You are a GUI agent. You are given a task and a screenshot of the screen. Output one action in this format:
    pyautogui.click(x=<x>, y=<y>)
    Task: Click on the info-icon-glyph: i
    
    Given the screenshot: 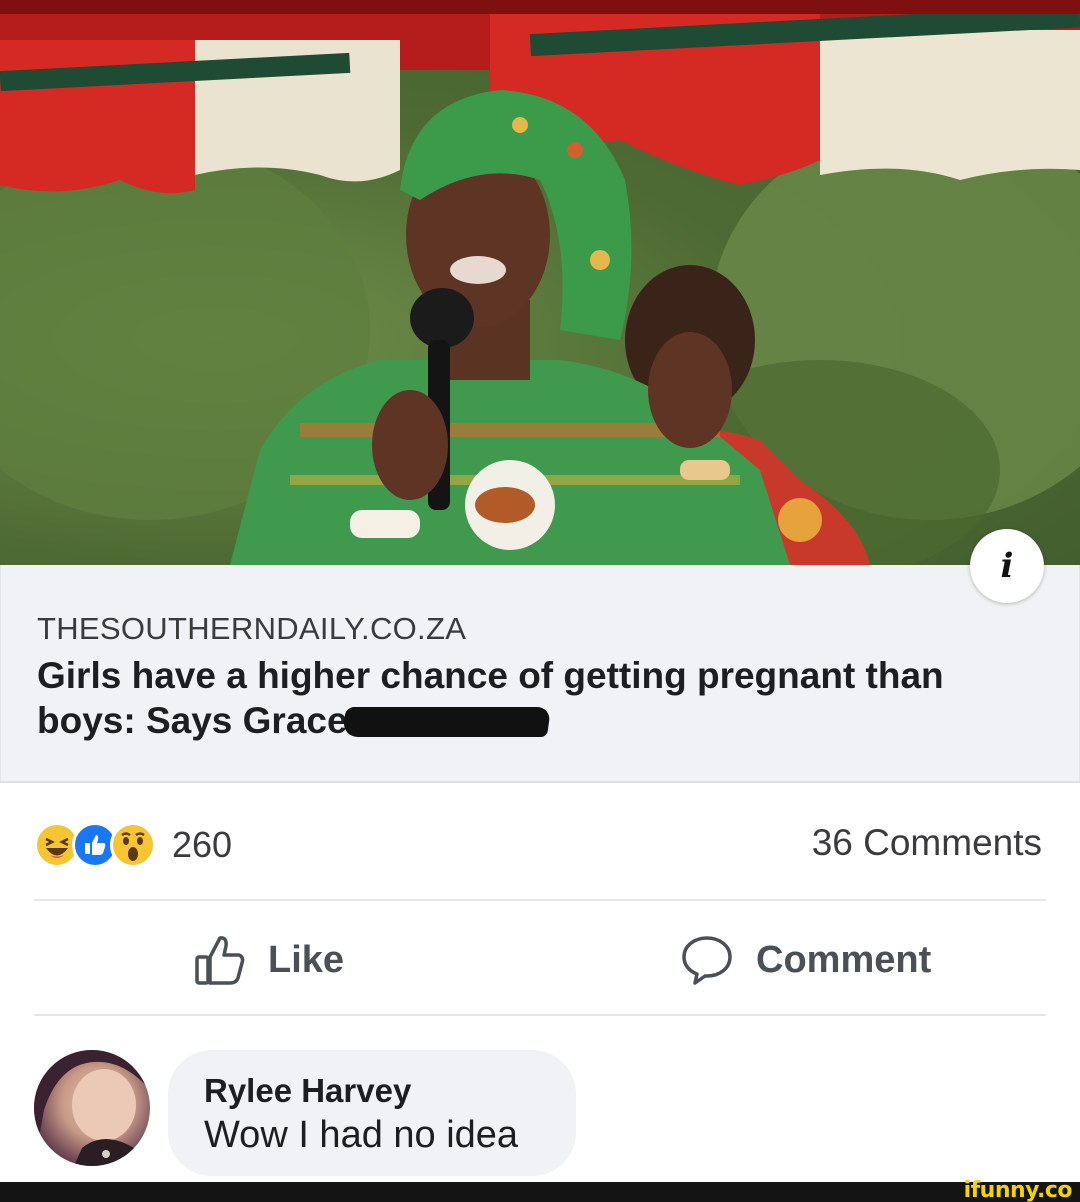 What is the action you would take?
    pyautogui.click(x=1007, y=566)
    